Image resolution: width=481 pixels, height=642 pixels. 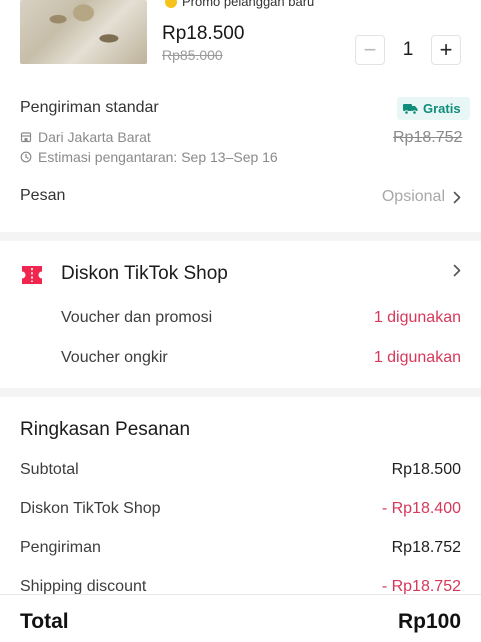 What do you see at coordinates (370, 50) in the screenshot?
I see `decrease-quantity-button: −` at bounding box center [370, 50].